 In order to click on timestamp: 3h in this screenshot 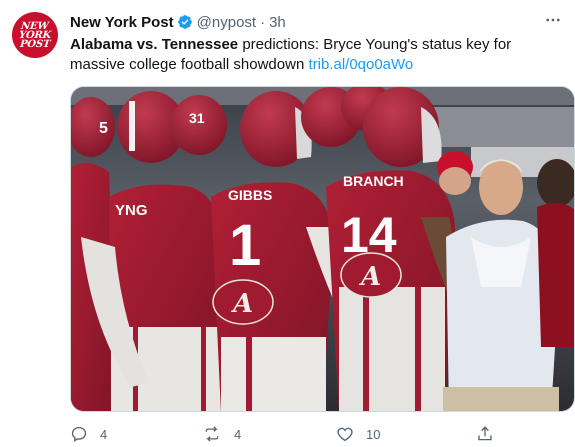, I will do `click(277, 22)`.